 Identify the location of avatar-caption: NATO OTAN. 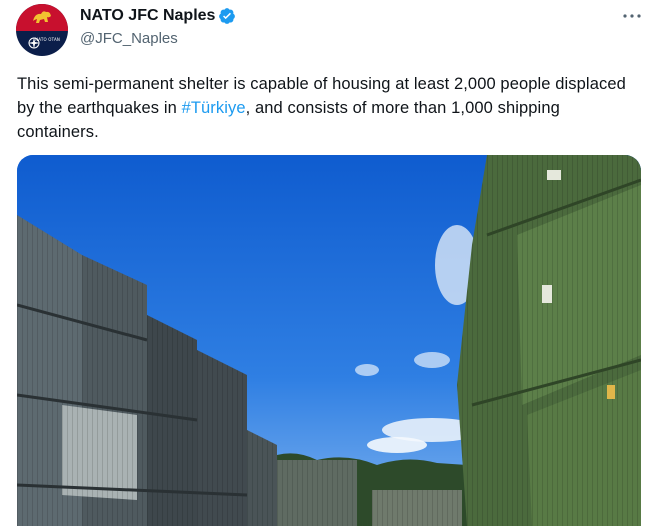
(48, 39).